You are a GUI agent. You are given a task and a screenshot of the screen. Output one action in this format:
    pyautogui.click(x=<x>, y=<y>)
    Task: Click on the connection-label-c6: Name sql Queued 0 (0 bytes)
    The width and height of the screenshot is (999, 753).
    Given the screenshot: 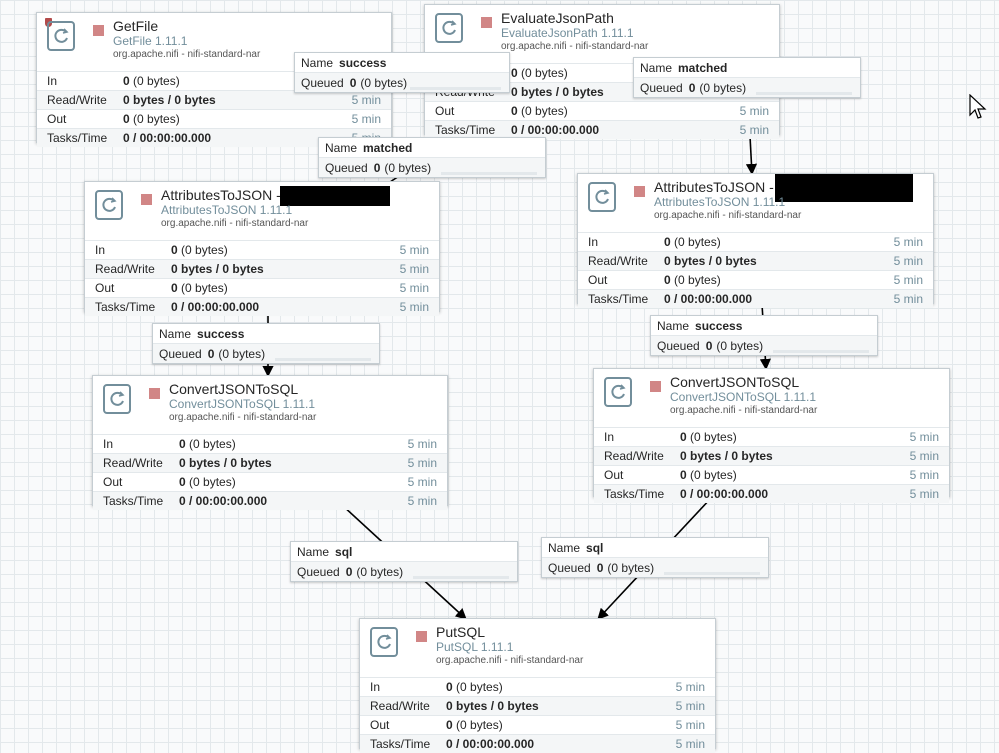 What is the action you would take?
    pyautogui.click(x=404, y=561)
    